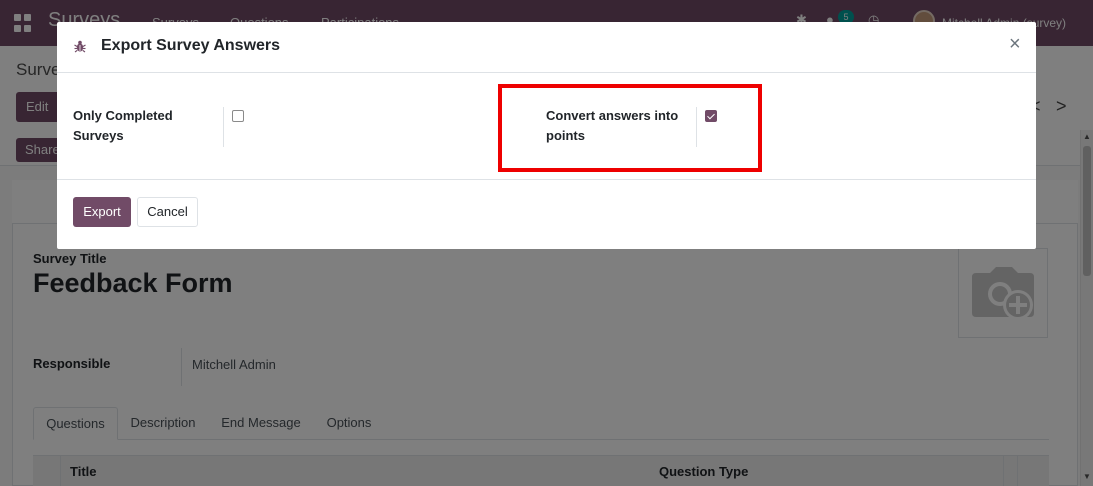 The width and height of the screenshot is (1093, 486). I want to click on highlight-annotation, so click(630, 128).